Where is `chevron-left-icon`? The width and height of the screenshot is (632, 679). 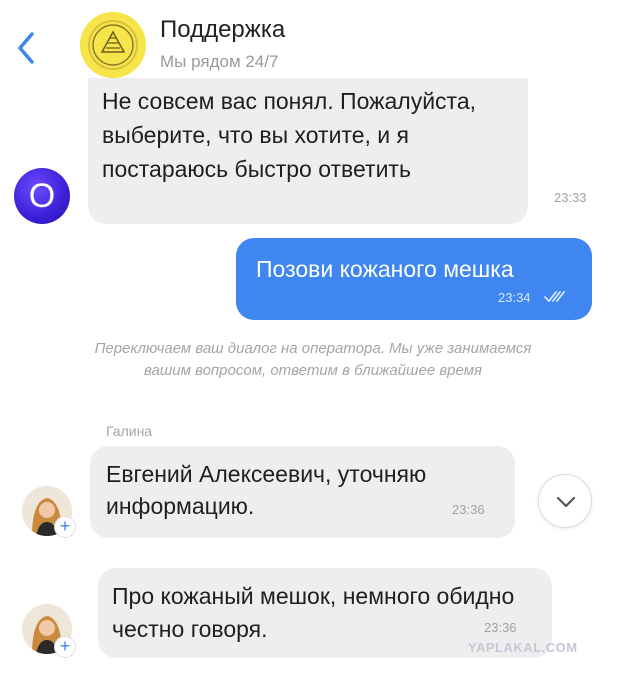
chevron-left-icon is located at coordinates (26, 48).